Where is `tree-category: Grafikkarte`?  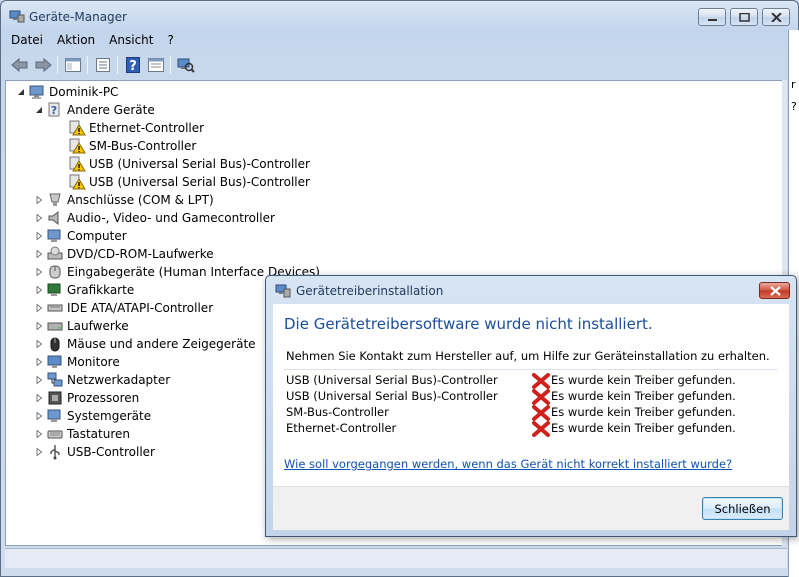
tree-category: Grafikkarte is located at coordinates (84, 290).